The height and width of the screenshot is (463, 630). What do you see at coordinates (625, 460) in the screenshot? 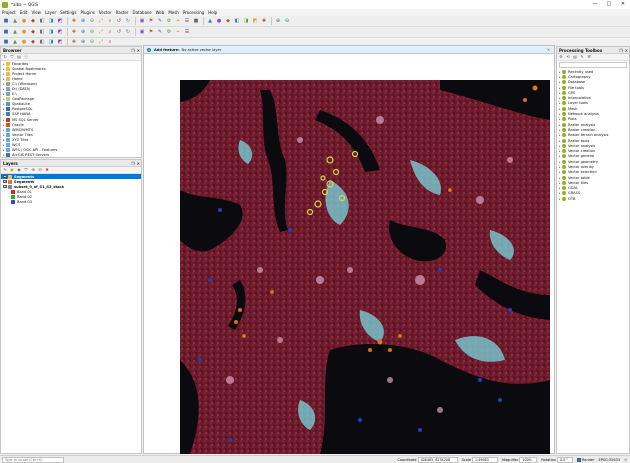
I see `messages-icon: ✉` at bounding box center [625, 460].